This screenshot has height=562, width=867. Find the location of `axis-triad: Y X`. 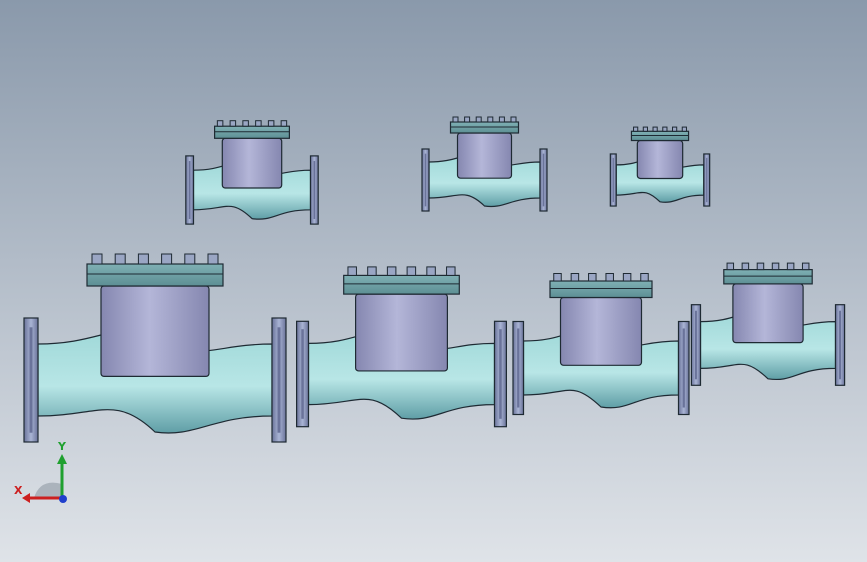

axis-triad: Y X is located at coordinates (46, 475).